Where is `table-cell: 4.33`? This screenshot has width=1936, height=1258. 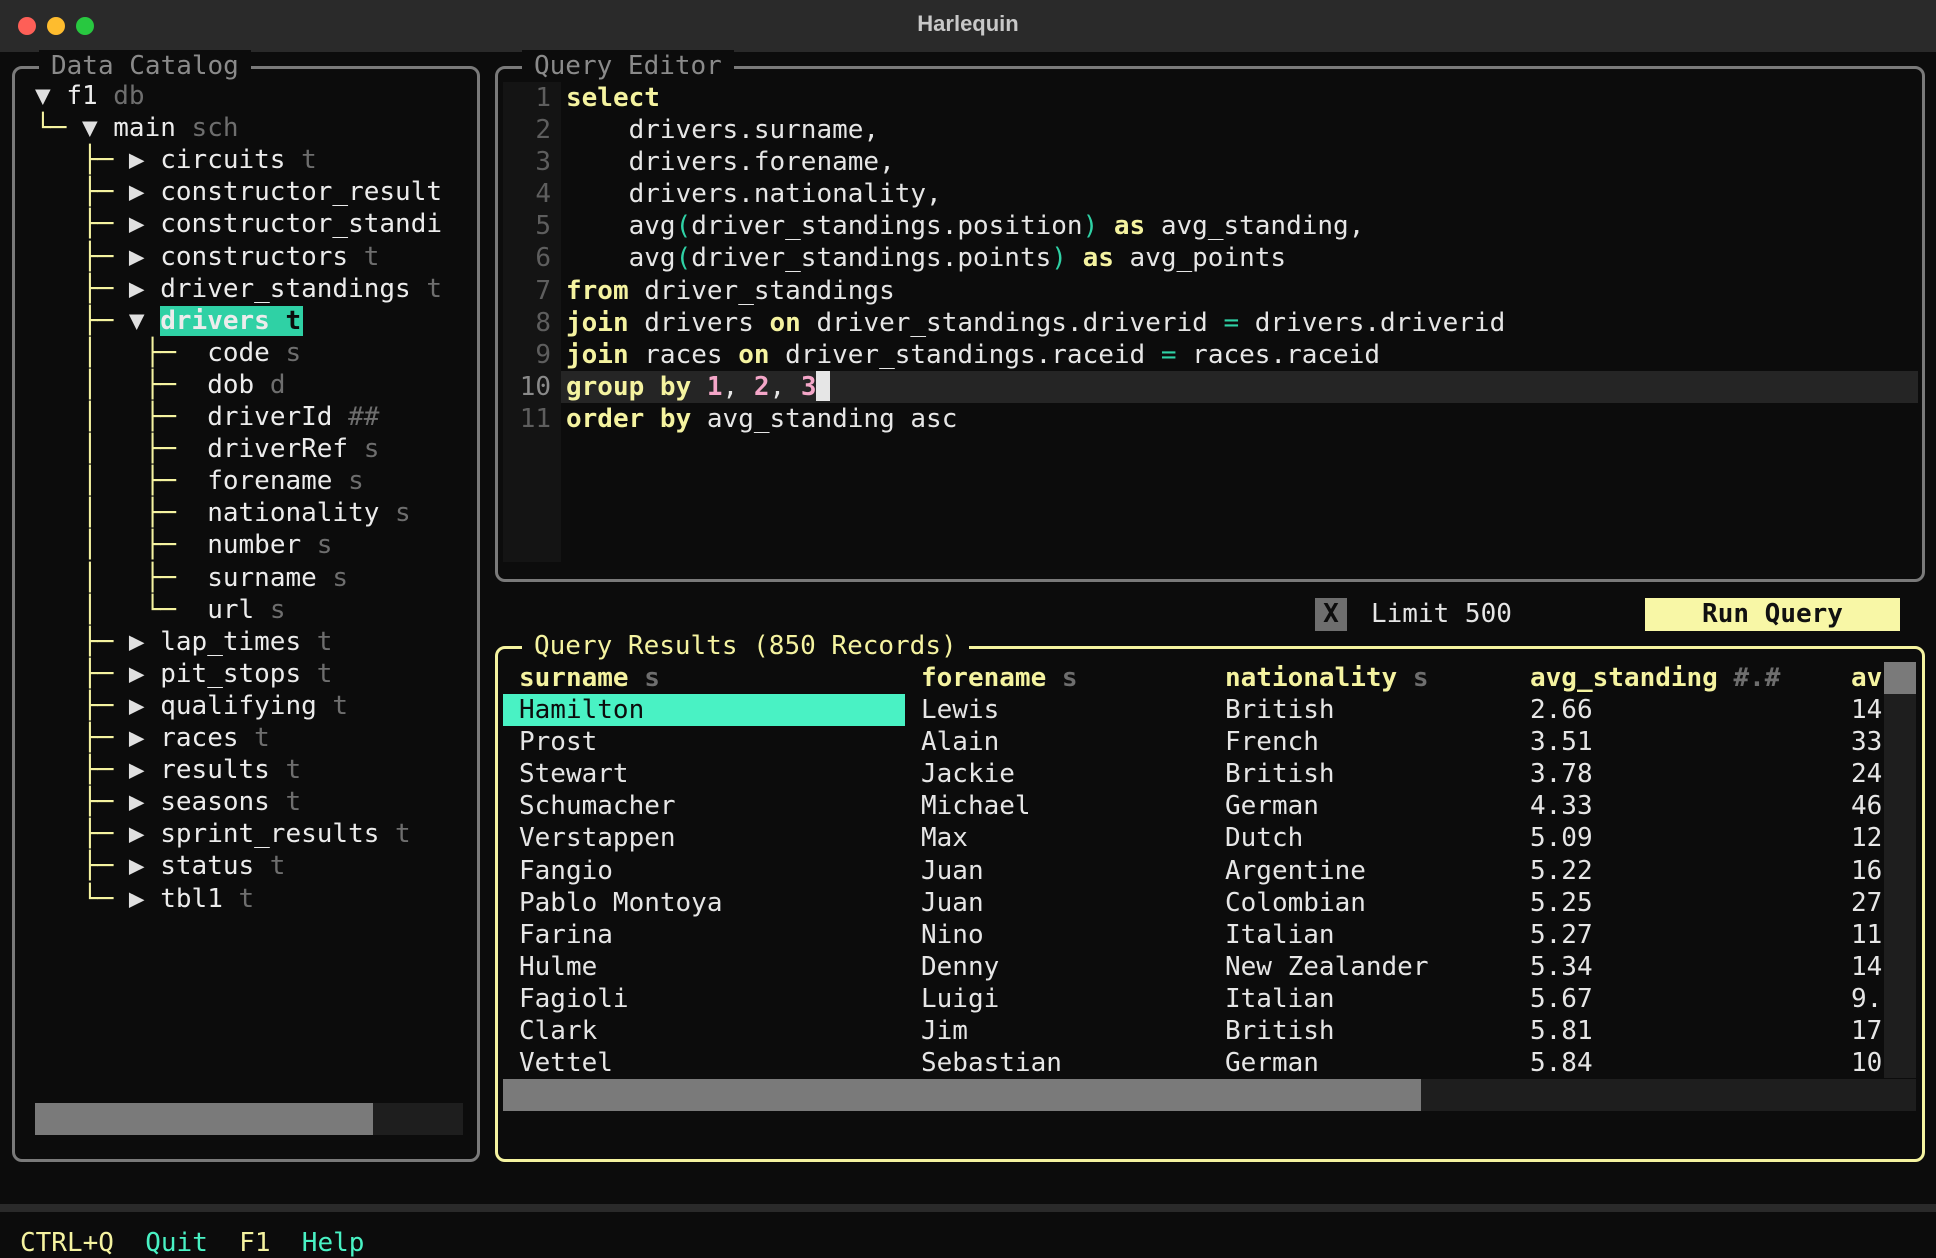
table-cell: 4.33 is located at coordinates (1674, 806).